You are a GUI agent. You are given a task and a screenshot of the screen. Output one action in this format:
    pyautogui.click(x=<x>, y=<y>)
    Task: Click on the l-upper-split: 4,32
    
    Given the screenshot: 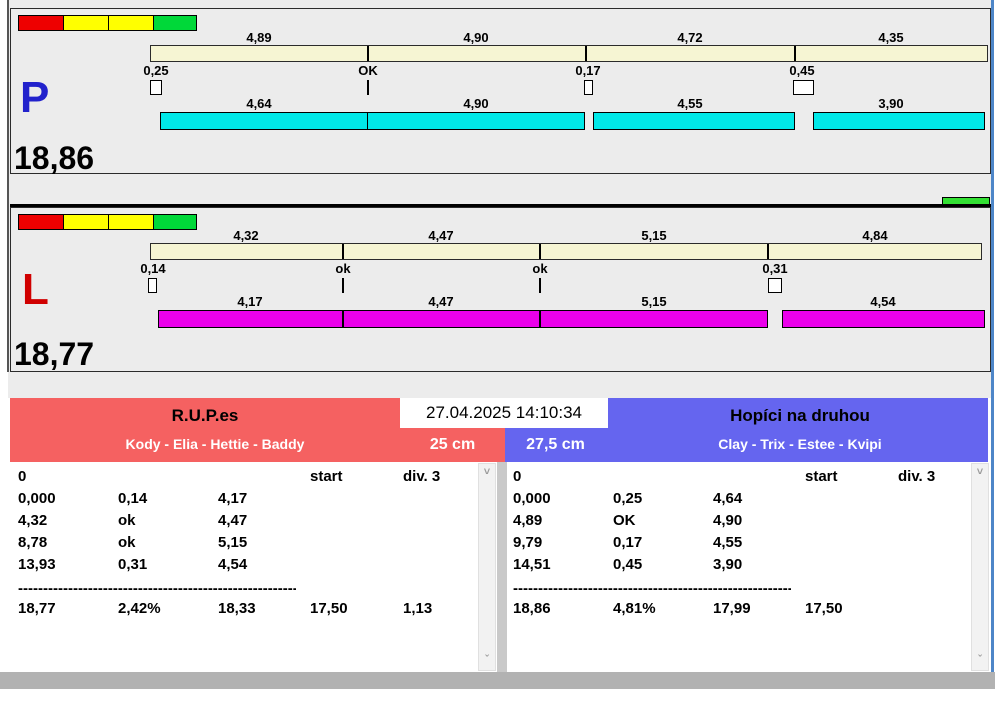 What is the action you would take?
    pyautogui.click(x=246, y=235)
    